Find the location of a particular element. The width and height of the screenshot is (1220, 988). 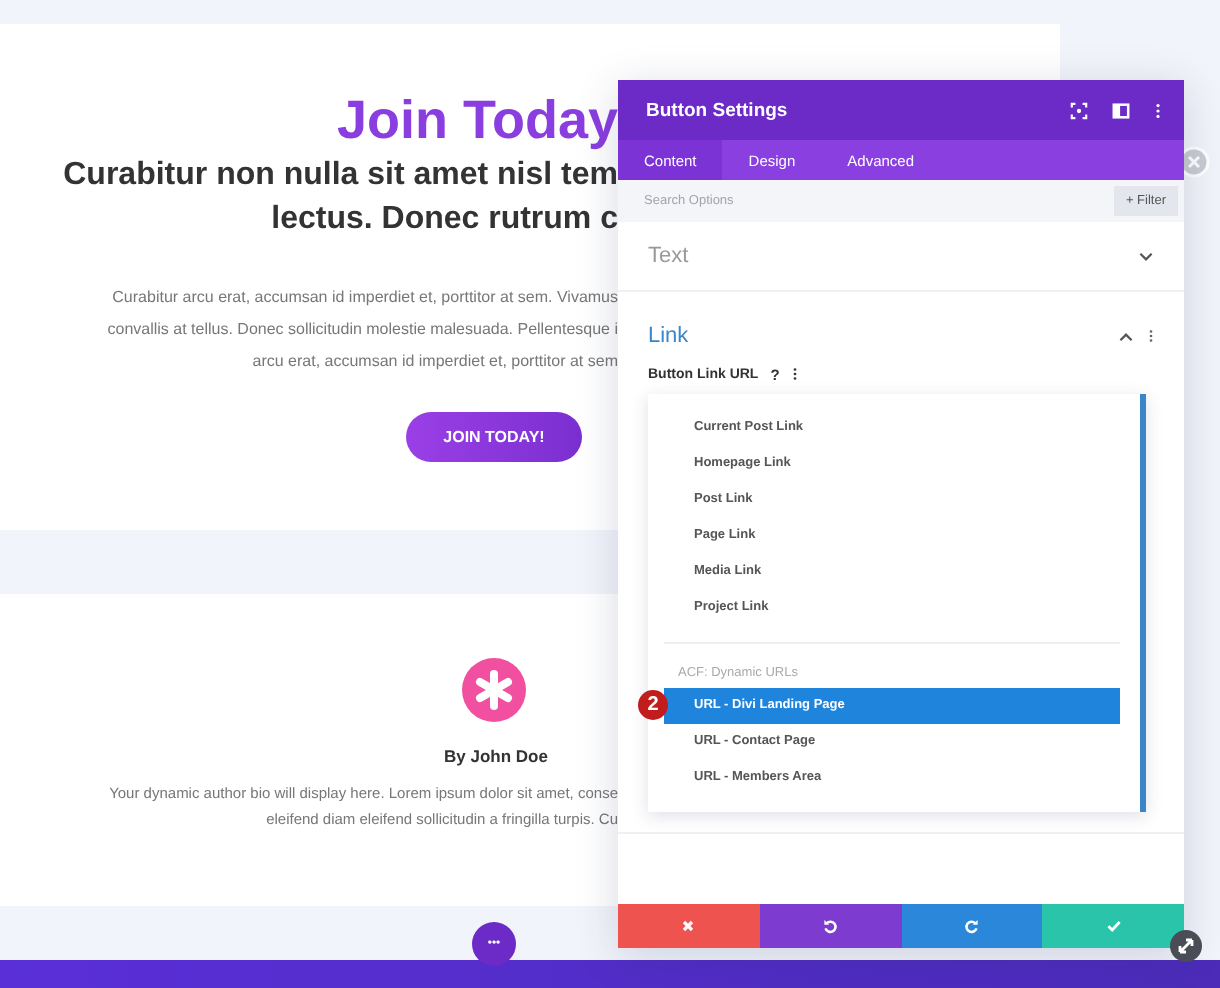

save-button is located at coordinates (1113, 926).